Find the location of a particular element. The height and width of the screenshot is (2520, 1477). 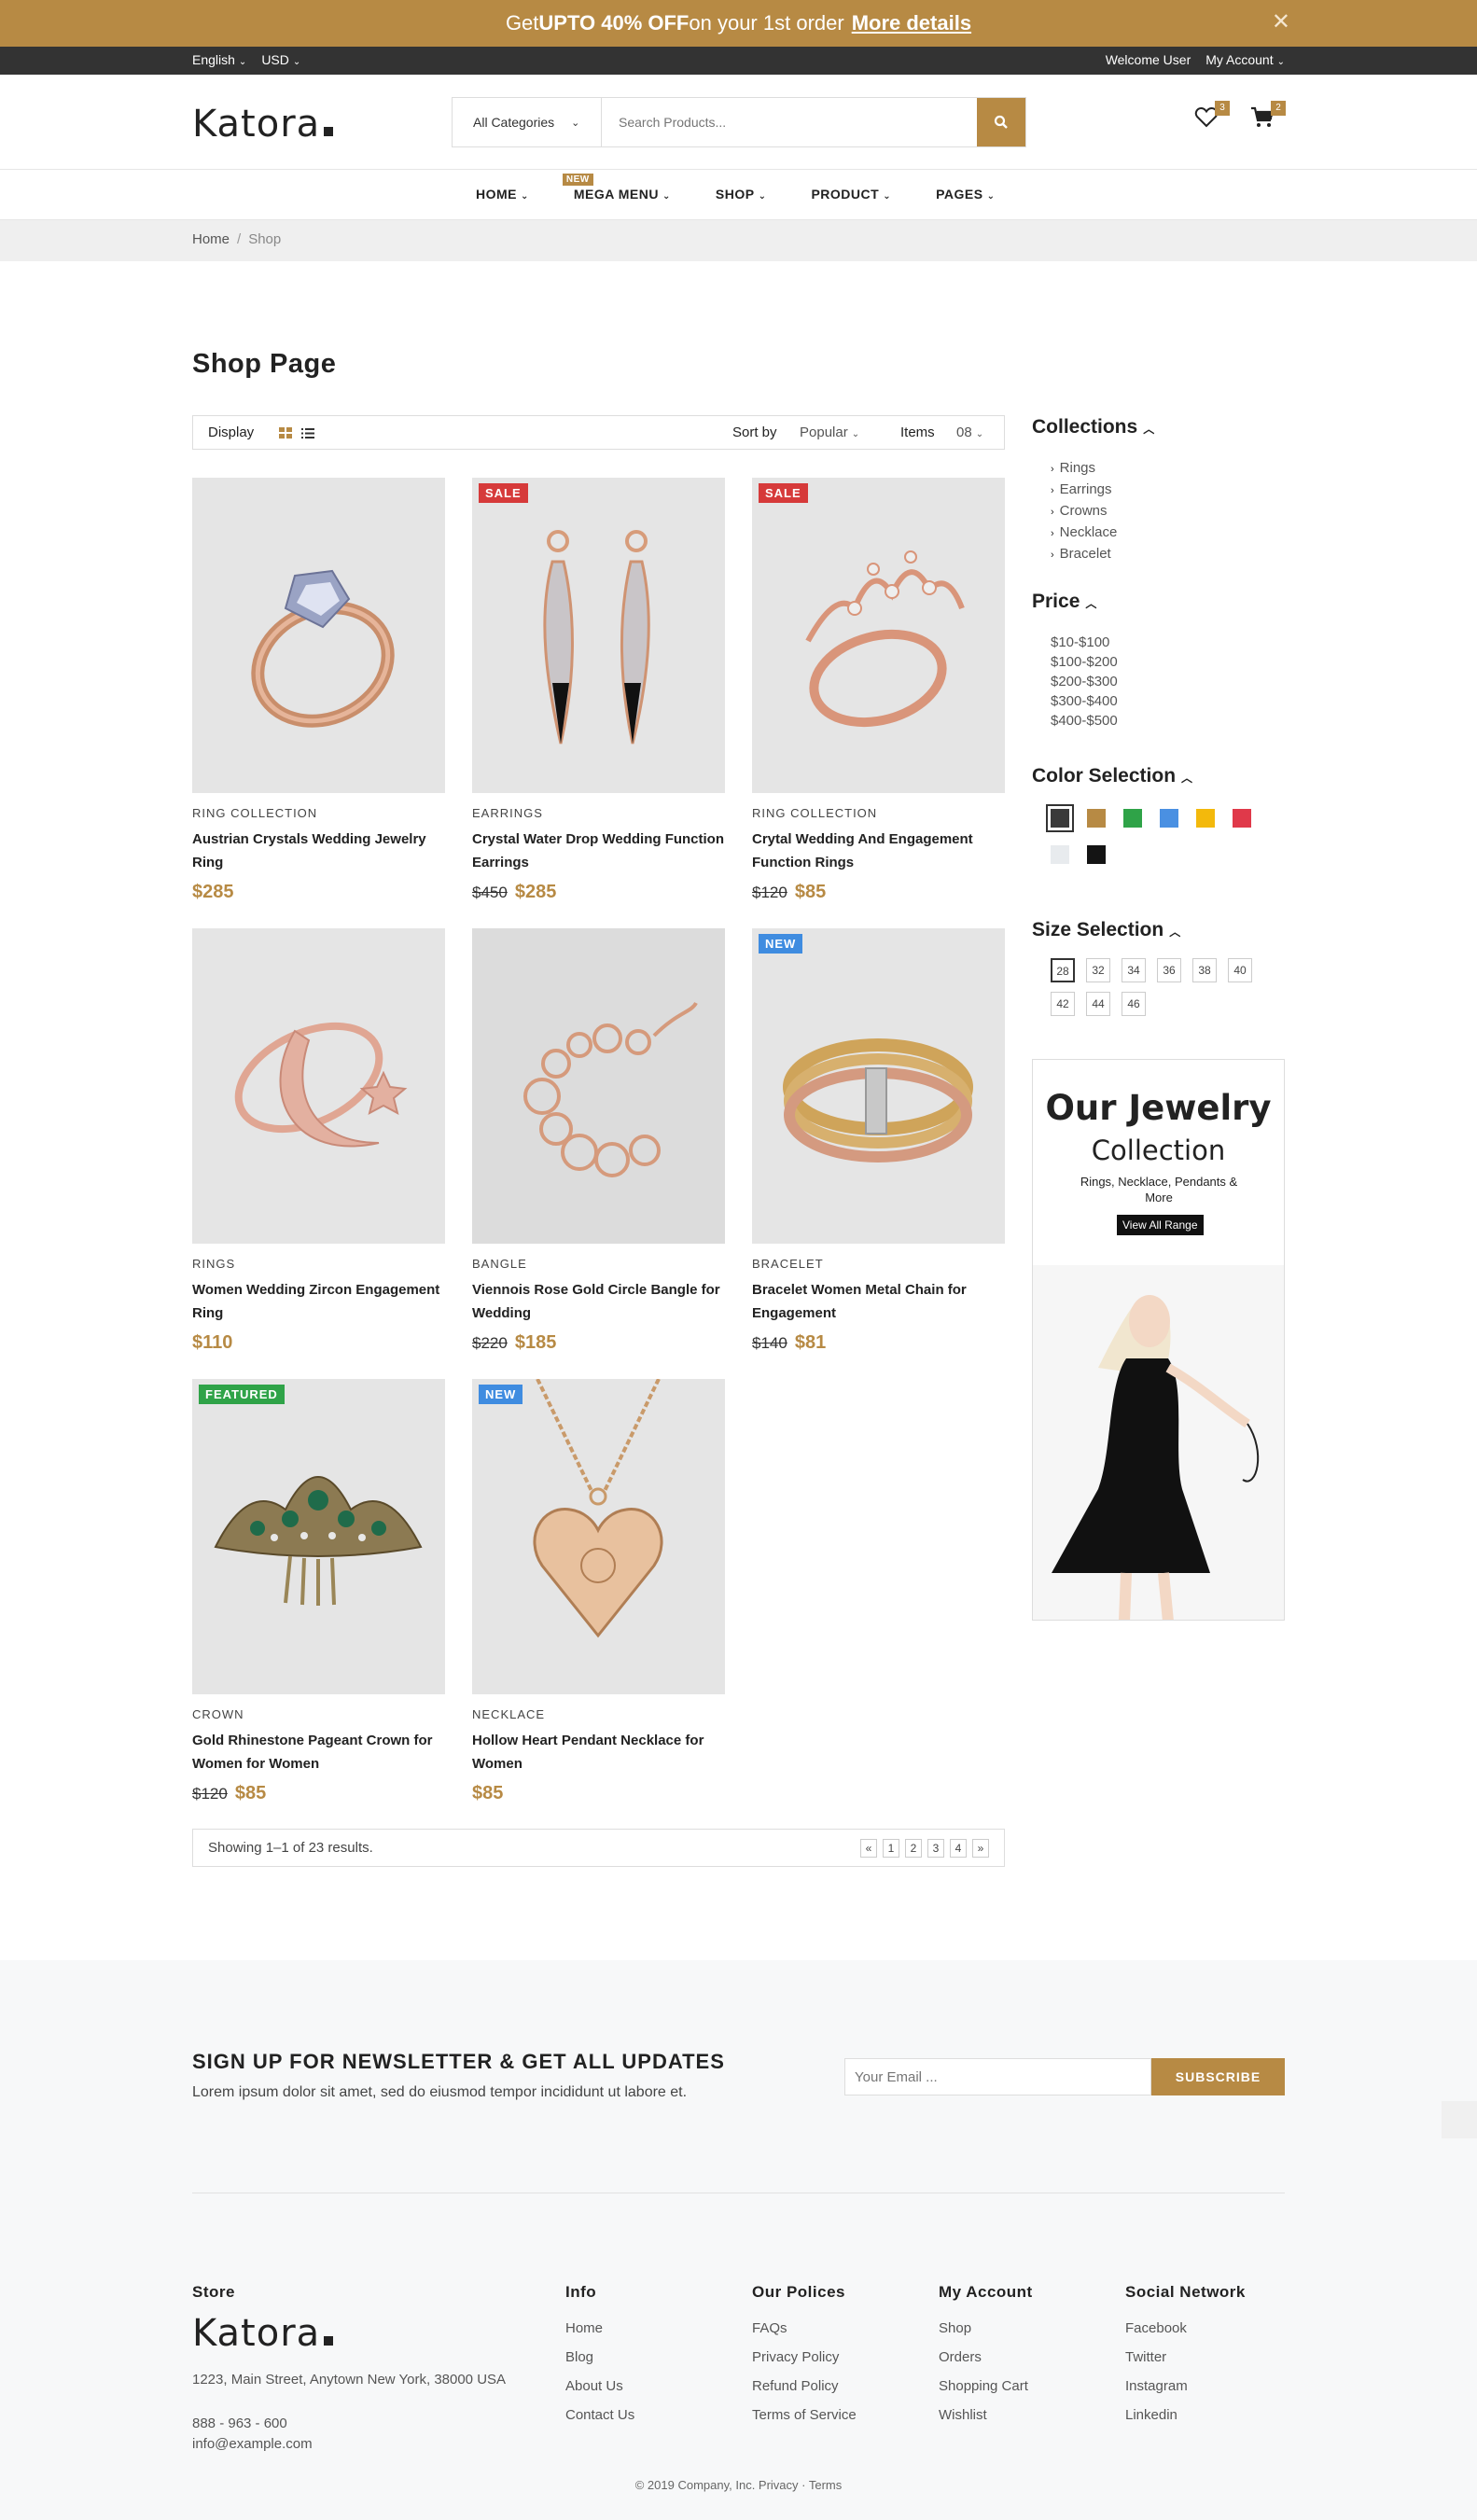

grid-view-icon is located at coordinates (285, 433).